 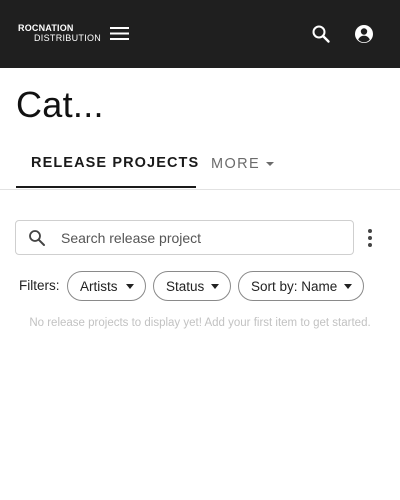 What do you see at coordinates (203, 237) in the screenshot?
I see `search-input` at bounding box center [203, 237].